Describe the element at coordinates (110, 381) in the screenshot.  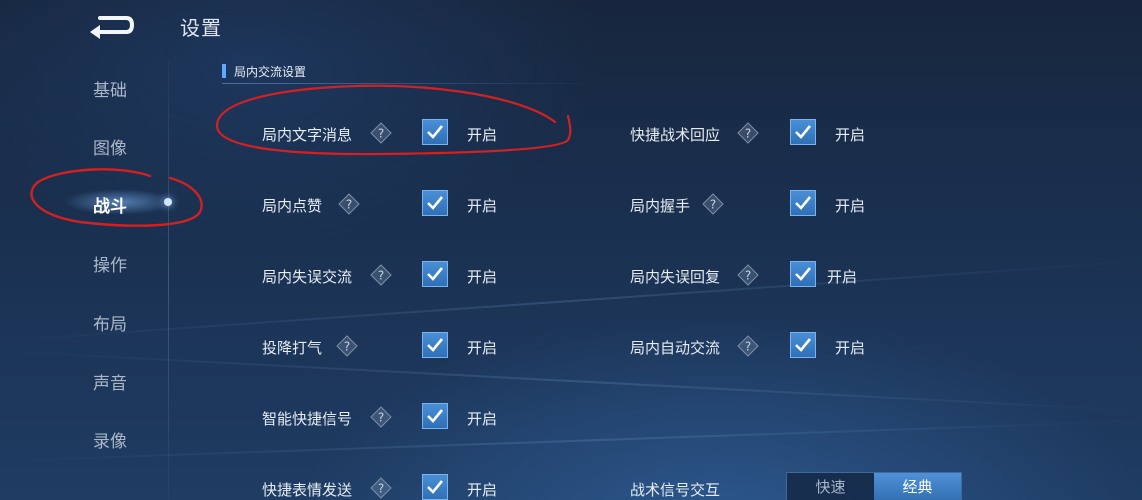
I see `sidebar-item-sound: 声音` at that location.